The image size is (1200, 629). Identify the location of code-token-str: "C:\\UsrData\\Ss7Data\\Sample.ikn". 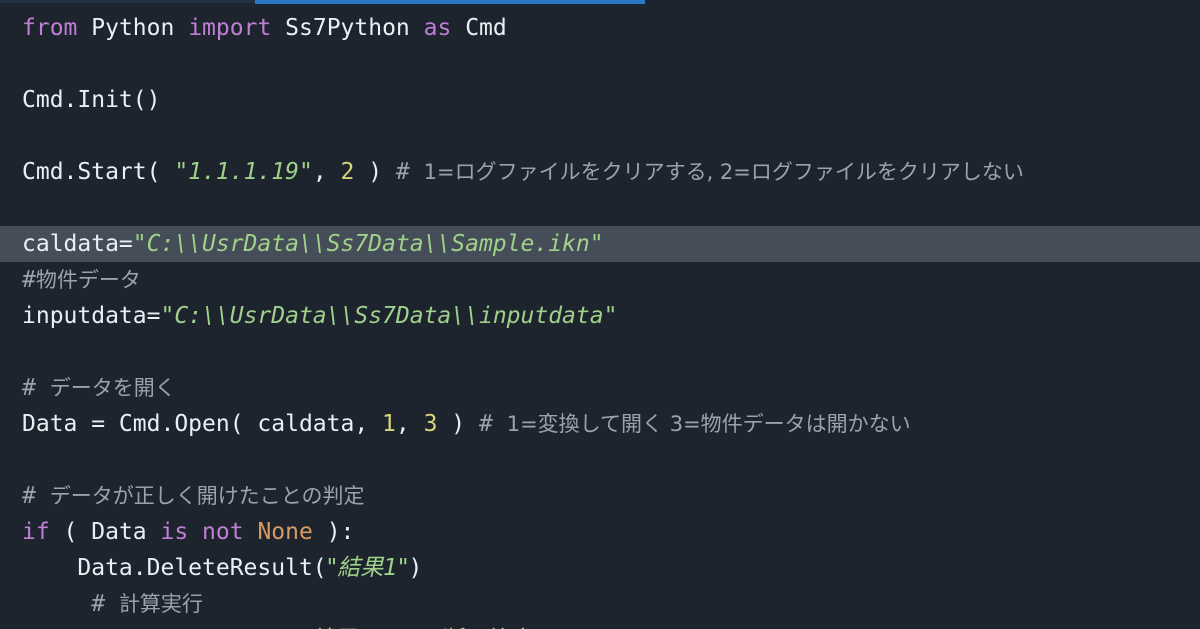
(368, 244).